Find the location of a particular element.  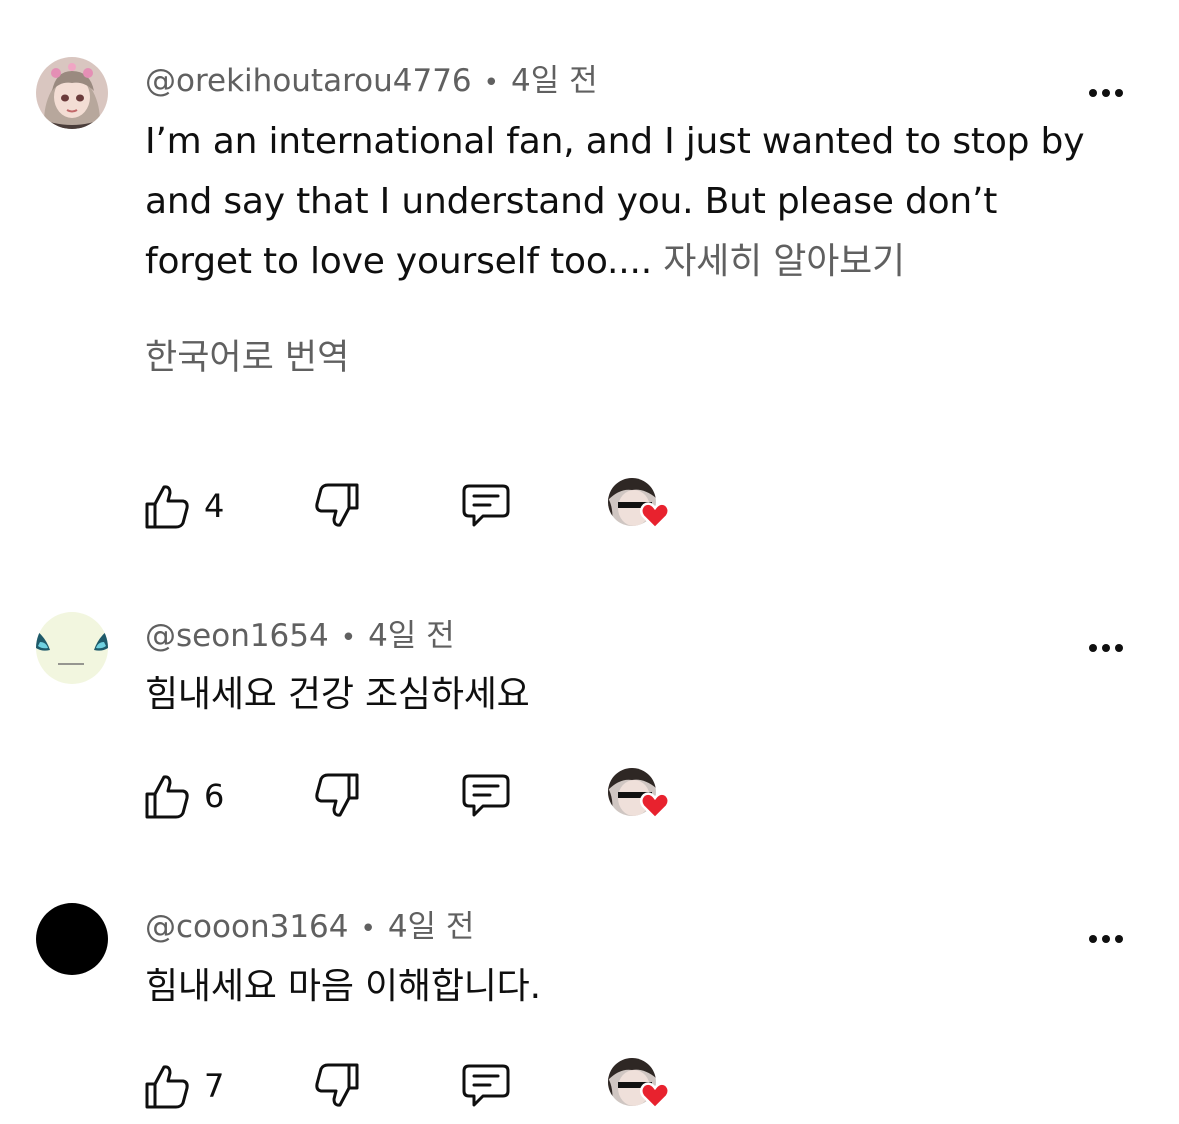

comment-meta: @orekihoutarou4776 • 4일 전 is located at coordinates (371, 82).